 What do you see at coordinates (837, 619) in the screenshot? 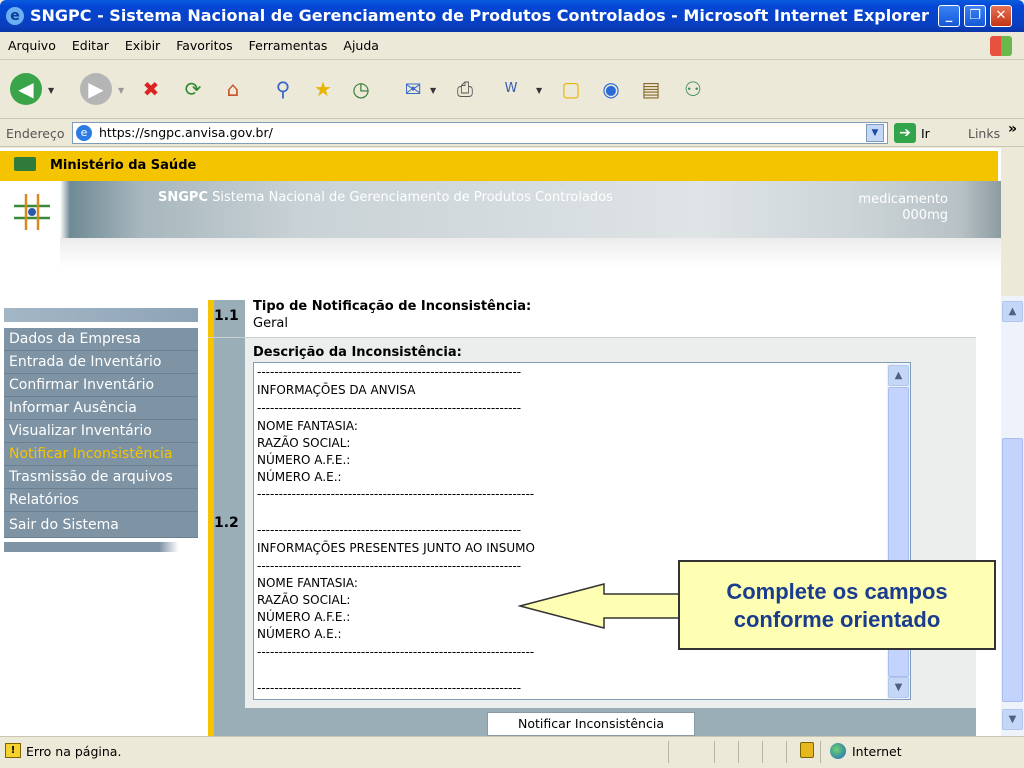
I see `callout-line2: conforme orientado` at bounding box center [837, 619].